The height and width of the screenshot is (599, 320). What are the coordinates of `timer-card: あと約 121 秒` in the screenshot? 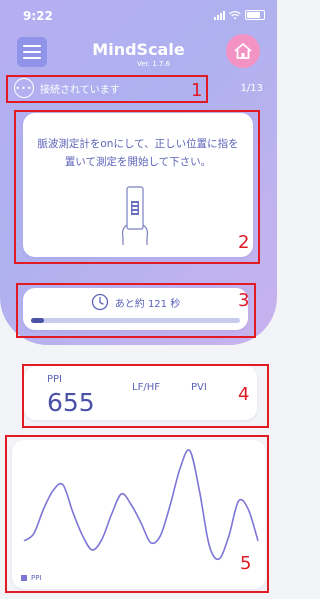 It's located at (135, 309).